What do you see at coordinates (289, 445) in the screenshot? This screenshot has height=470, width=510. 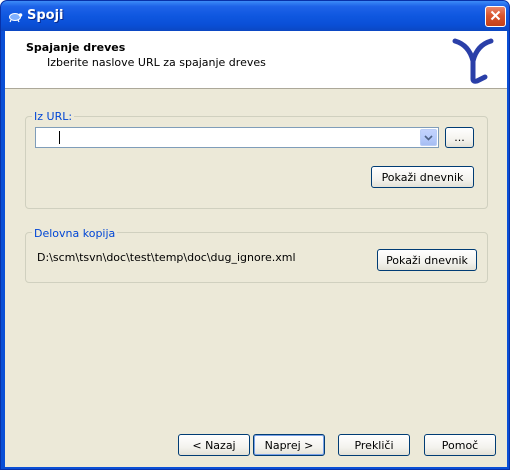 I see `next-button: Naprej >` at bounding box center [289, 445].